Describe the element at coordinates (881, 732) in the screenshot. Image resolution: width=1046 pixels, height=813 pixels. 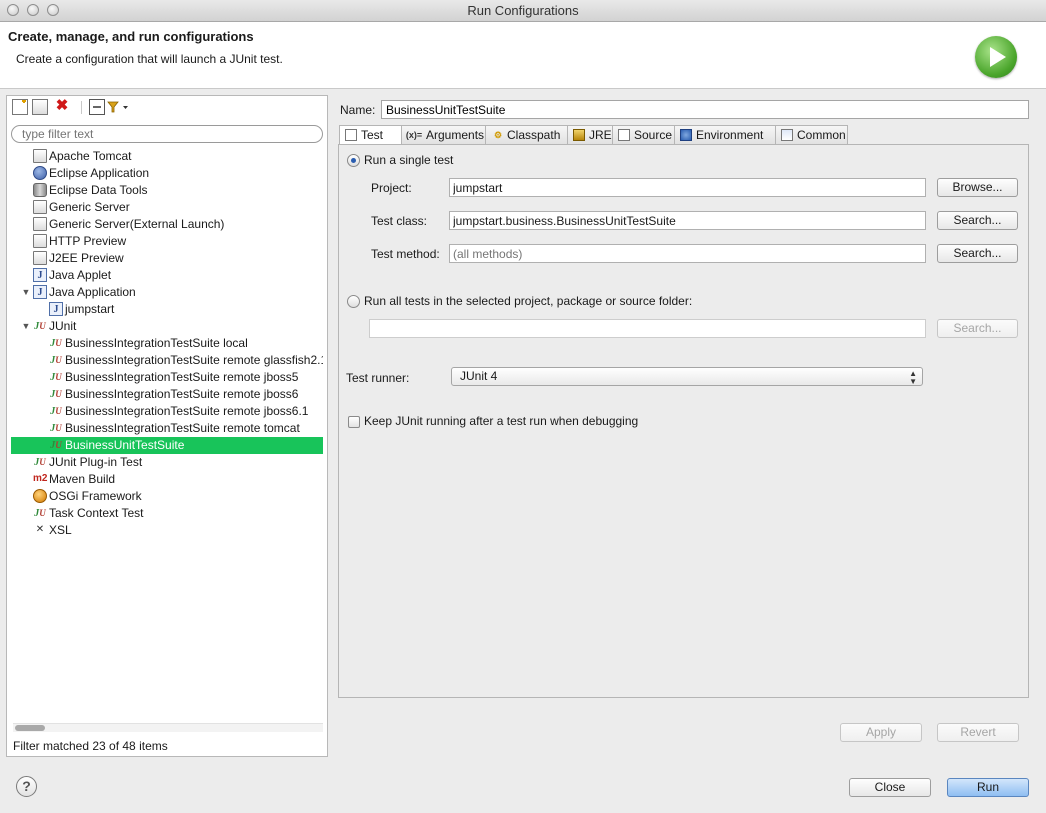
I see `apply-button: Apply` at that location.